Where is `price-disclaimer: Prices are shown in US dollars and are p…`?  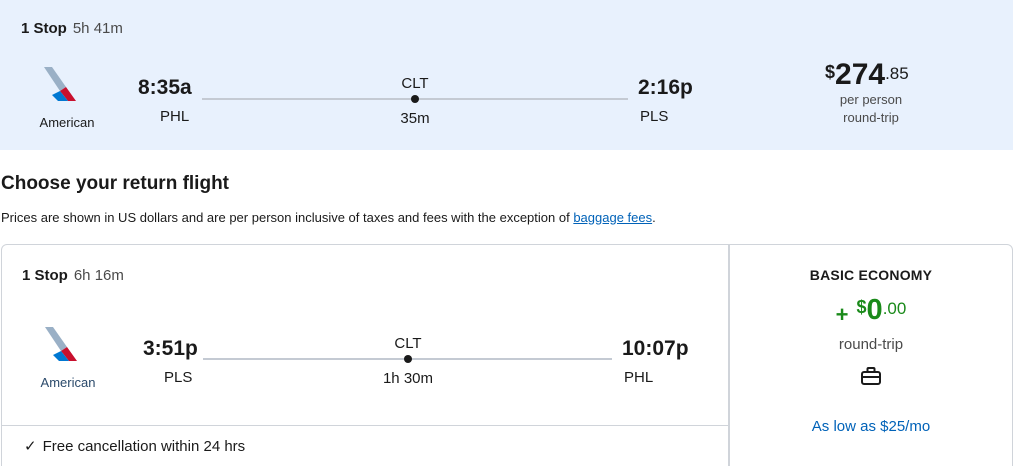 price-disclaimer: Prices are shown in US dollars and are p… is located at coordinates (328, 217).